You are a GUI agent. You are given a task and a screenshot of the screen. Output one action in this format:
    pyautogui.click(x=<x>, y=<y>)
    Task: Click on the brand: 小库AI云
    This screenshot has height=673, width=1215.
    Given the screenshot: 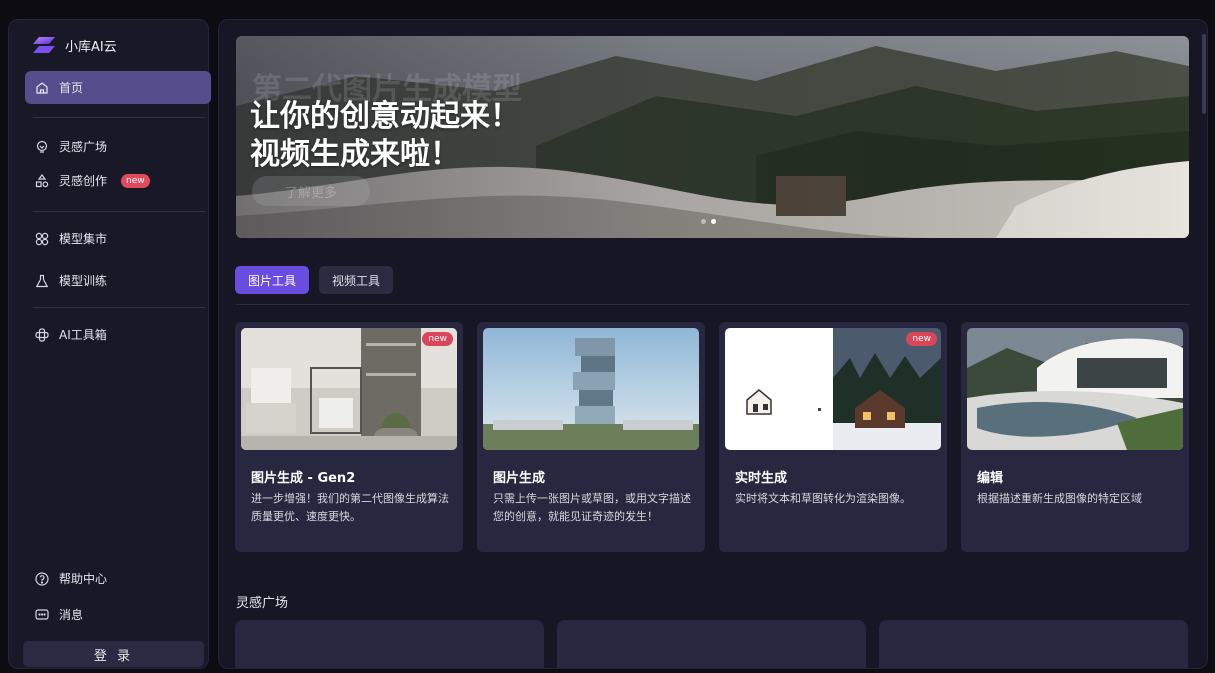 What is the action you would take?
    pyautogui.click(x=75, y=45)
    